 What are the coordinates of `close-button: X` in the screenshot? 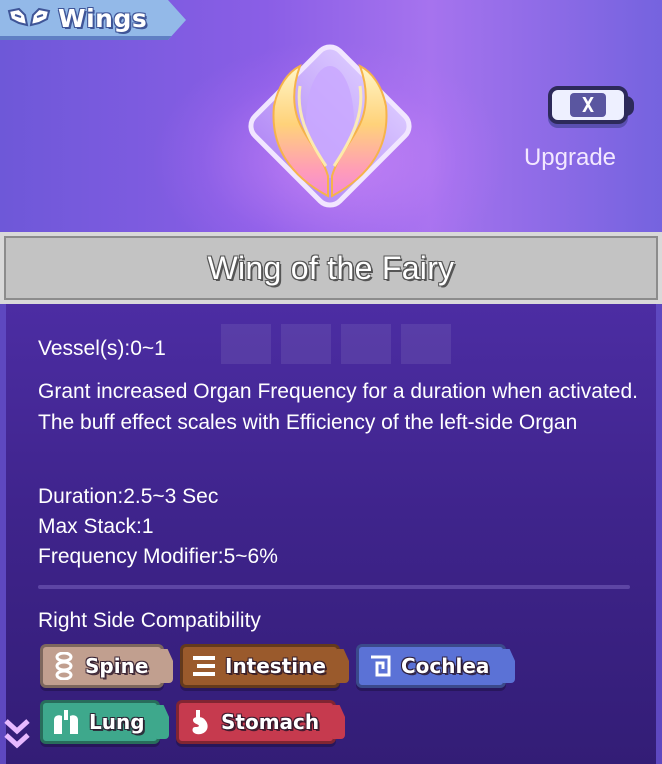 It's located at (591, 105).